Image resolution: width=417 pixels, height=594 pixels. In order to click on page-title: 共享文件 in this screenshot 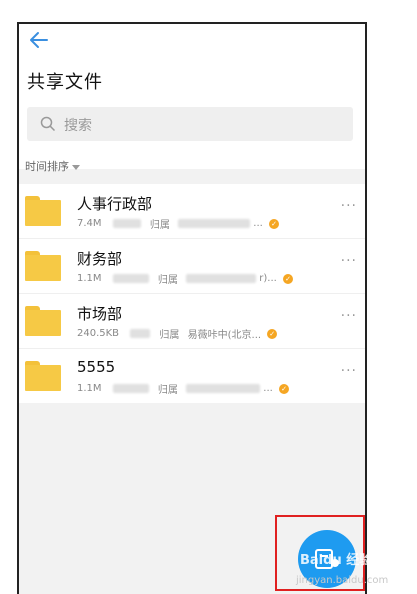, I will do `click(65, 82)`.